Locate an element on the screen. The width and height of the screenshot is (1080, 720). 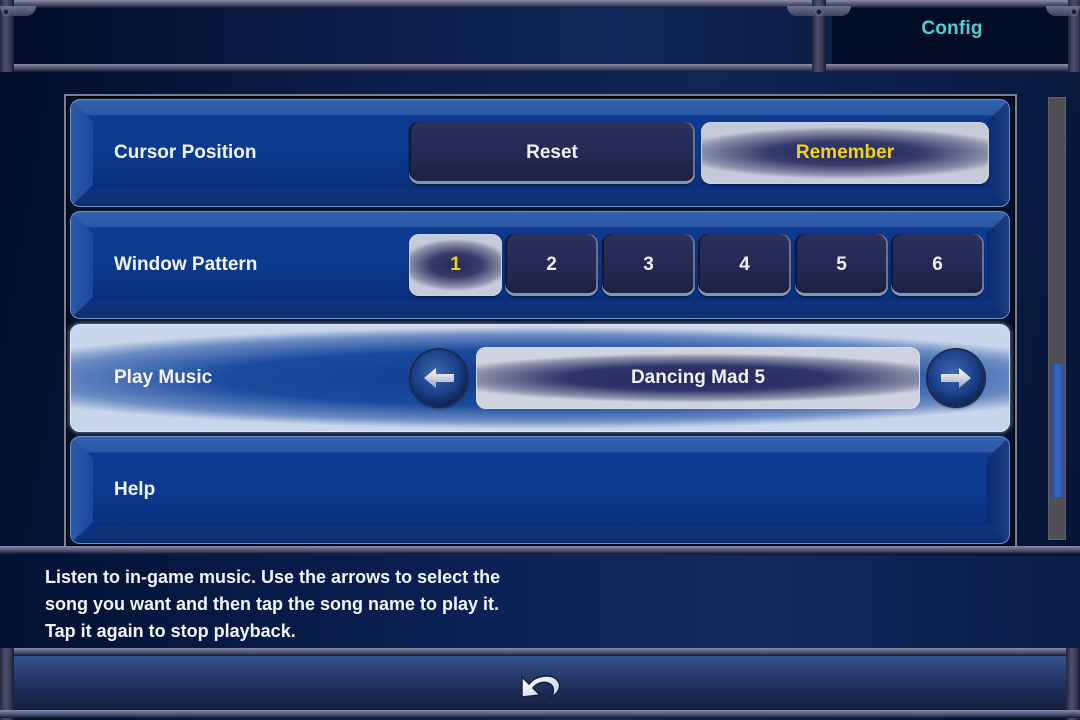
header: Config is located at coordinates (540, 36).